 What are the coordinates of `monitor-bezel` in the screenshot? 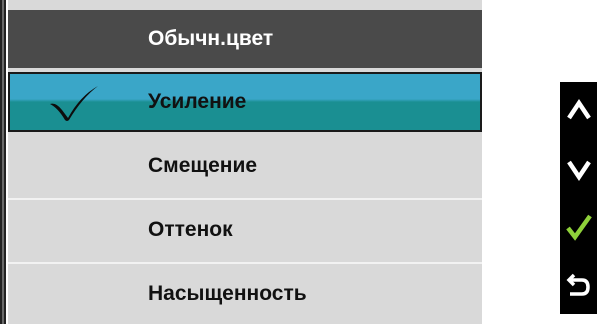 It's located at (3, 162).